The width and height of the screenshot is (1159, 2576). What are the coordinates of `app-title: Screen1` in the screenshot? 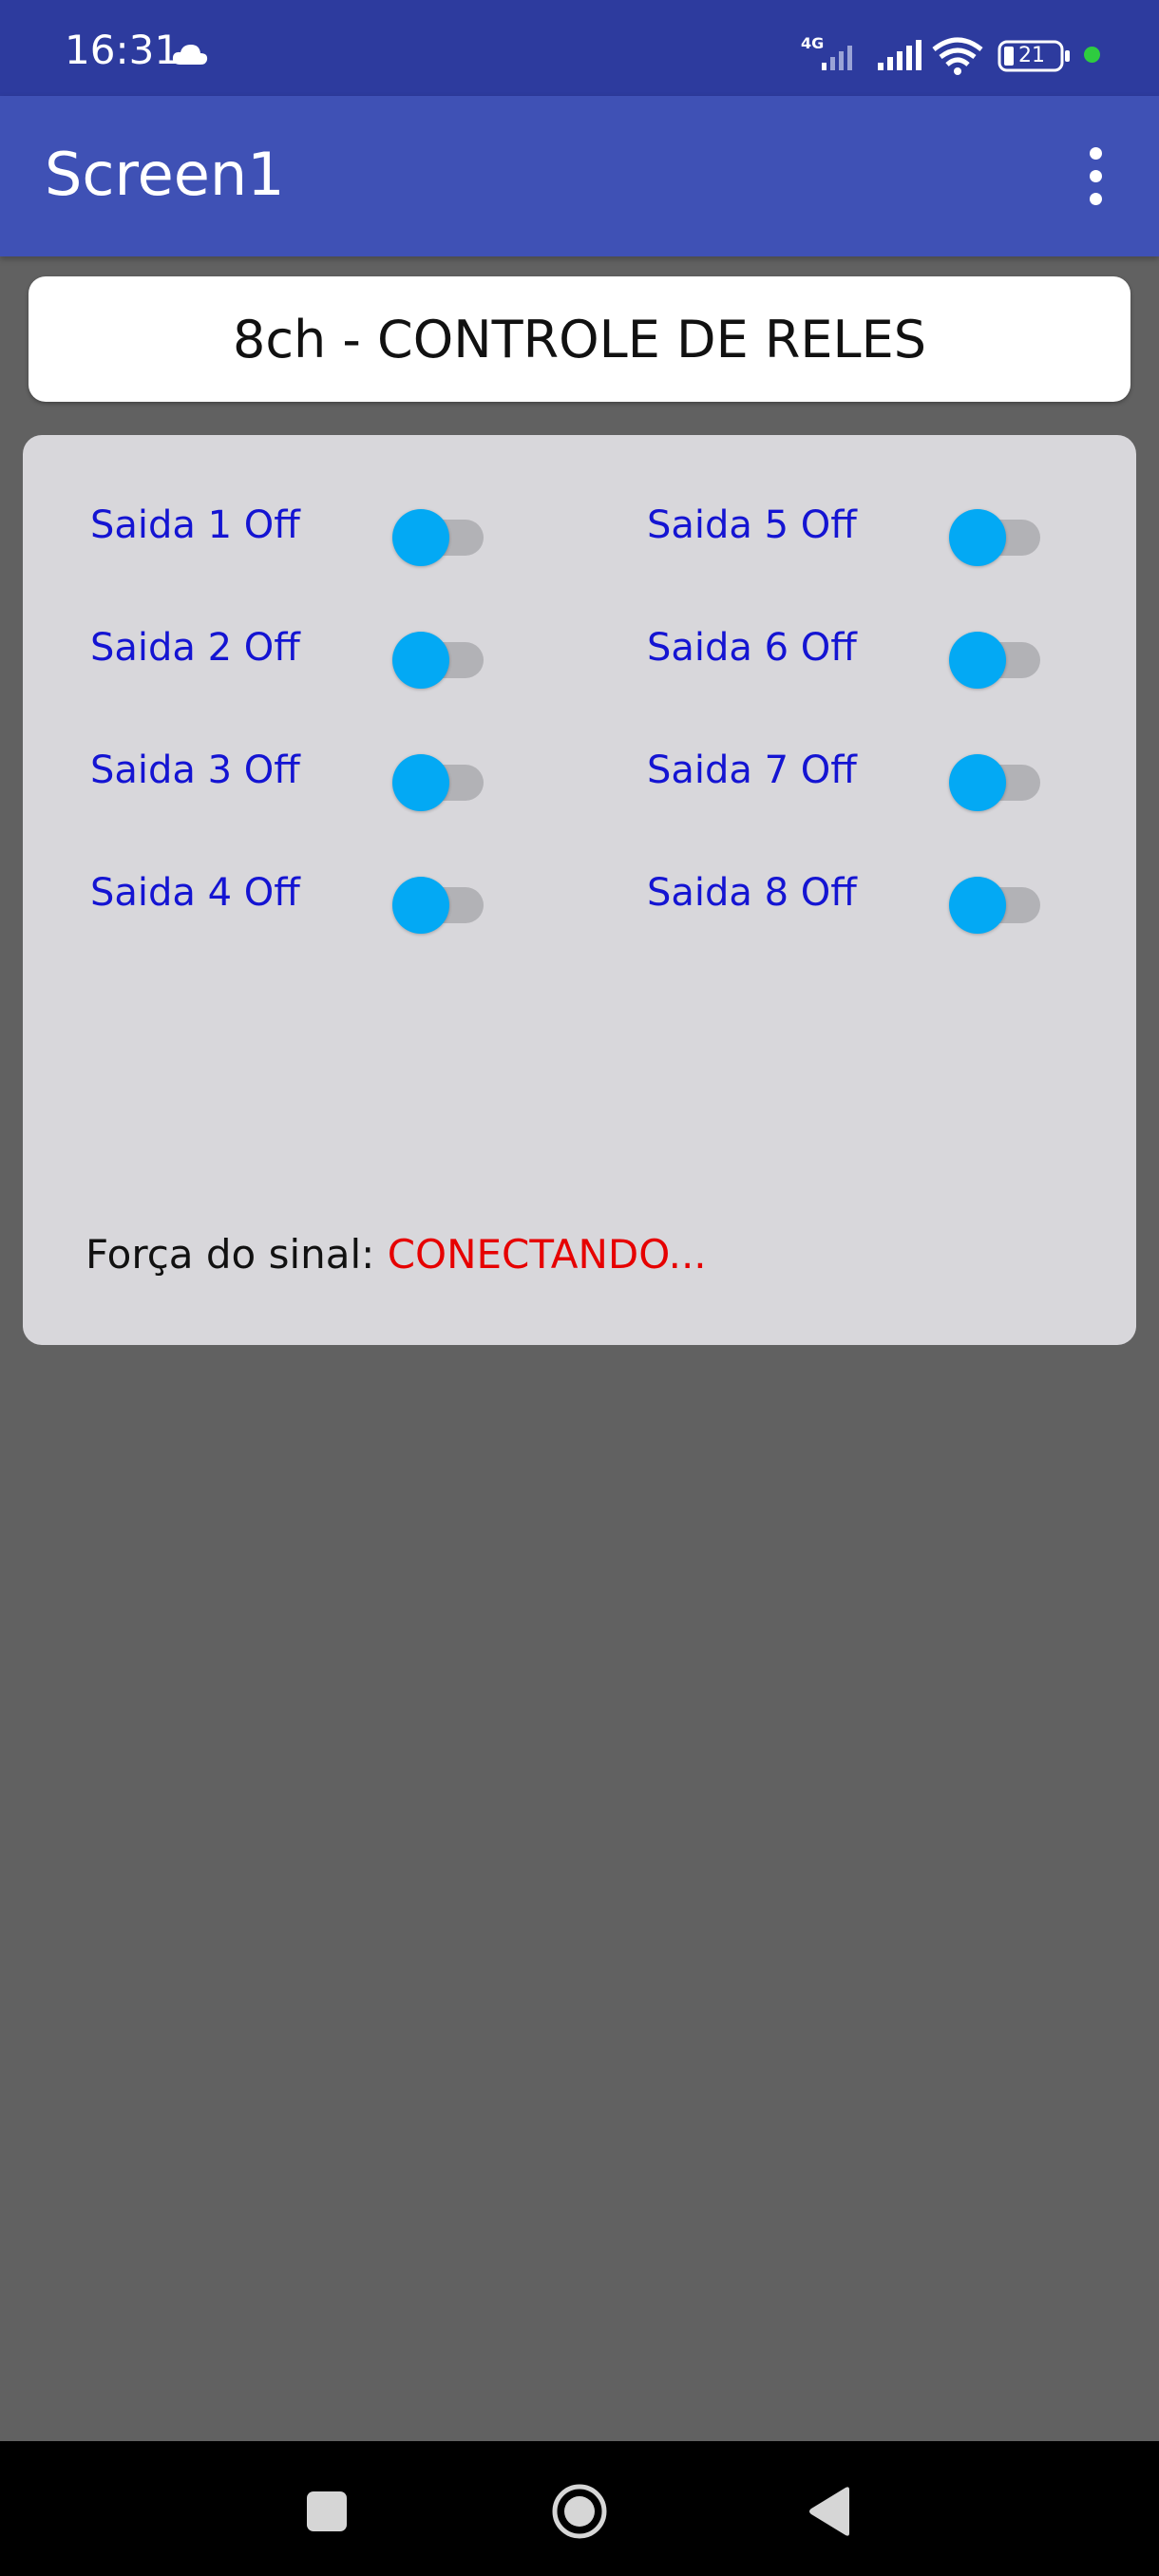 It's located at (165, 174).